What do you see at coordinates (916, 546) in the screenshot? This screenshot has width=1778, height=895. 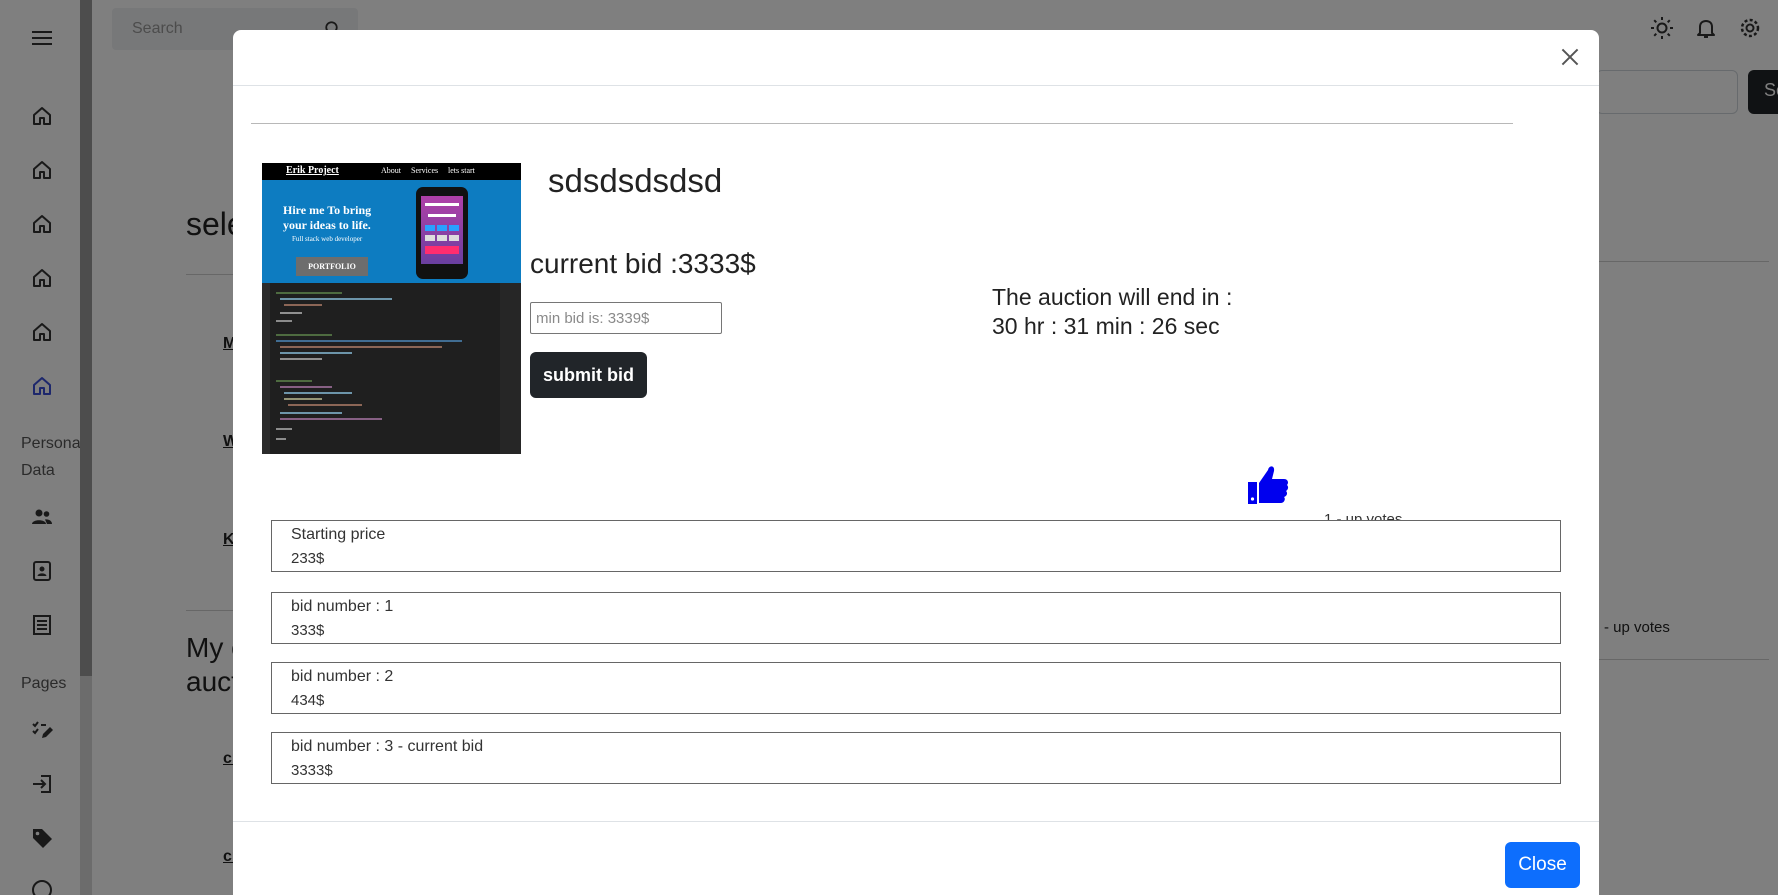 I see `bid-history-row: Starting price 233$` at bounding box center [916, 546].